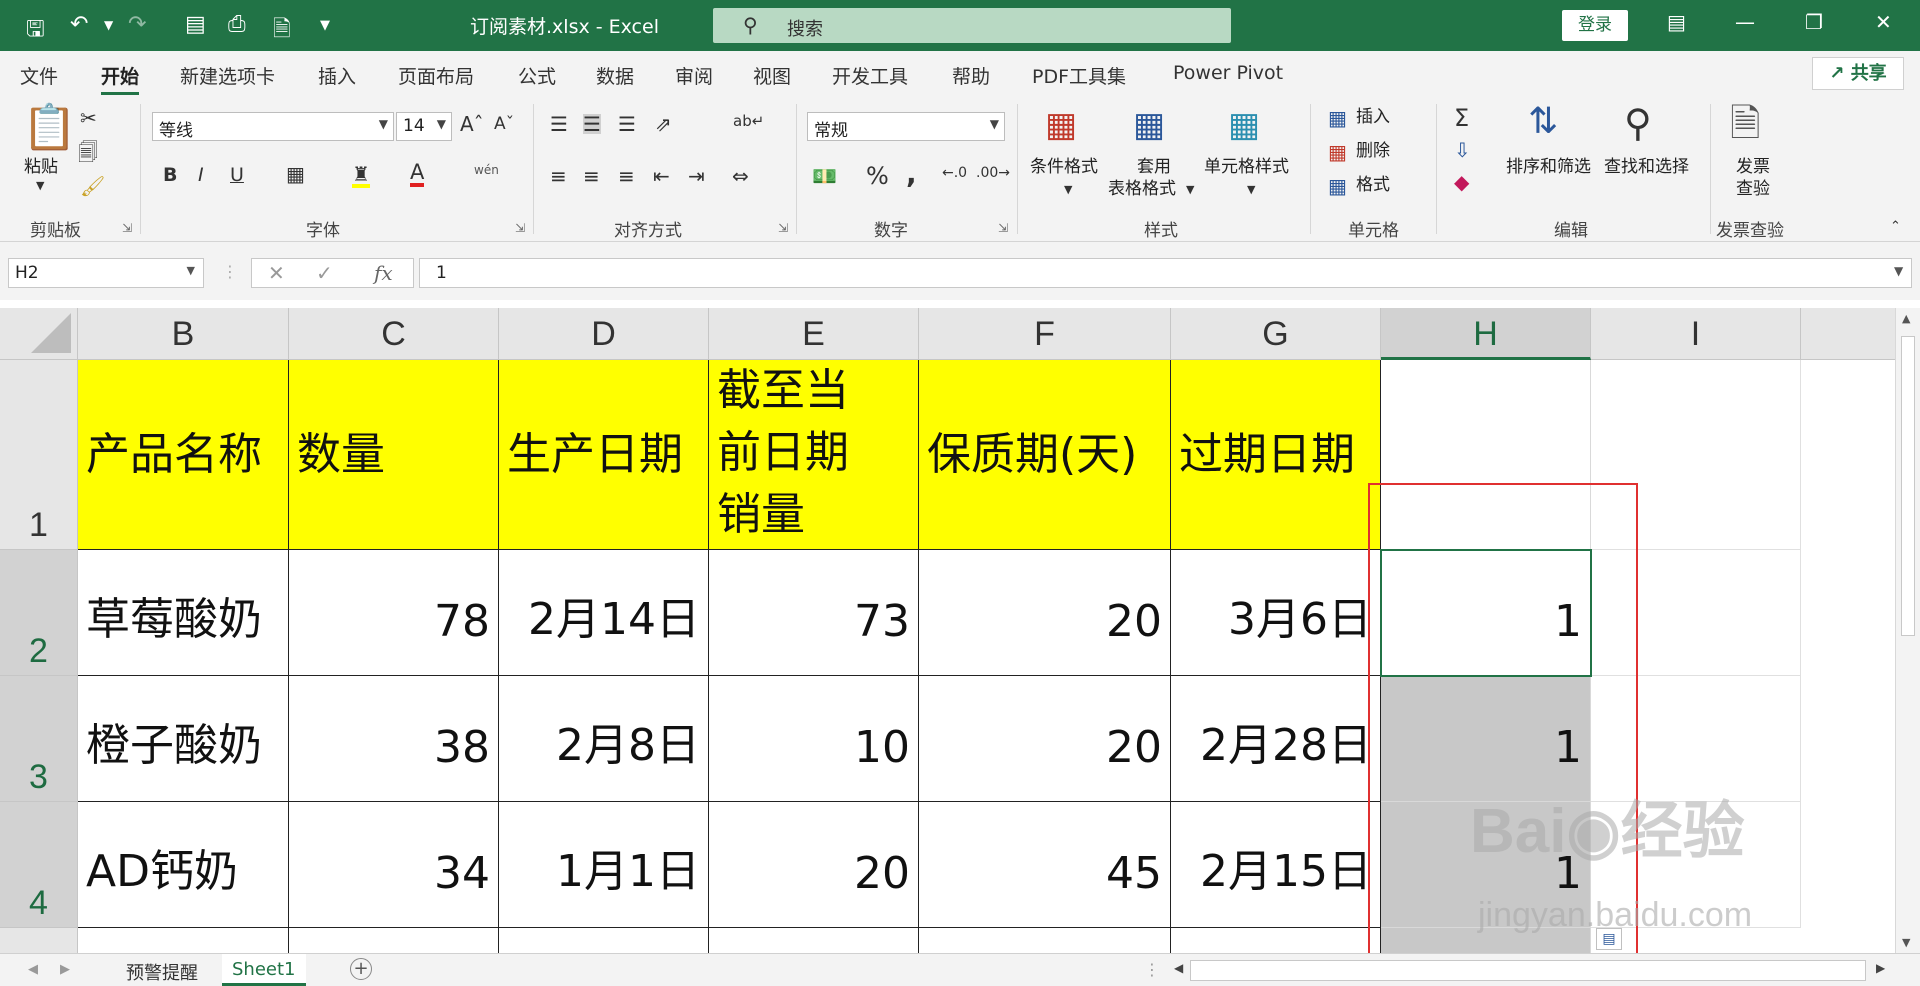  What do you see at coordinates (41, 167) in the screenshot?
I see `paste-label: 粘贴` at bounding box center [41, 167].